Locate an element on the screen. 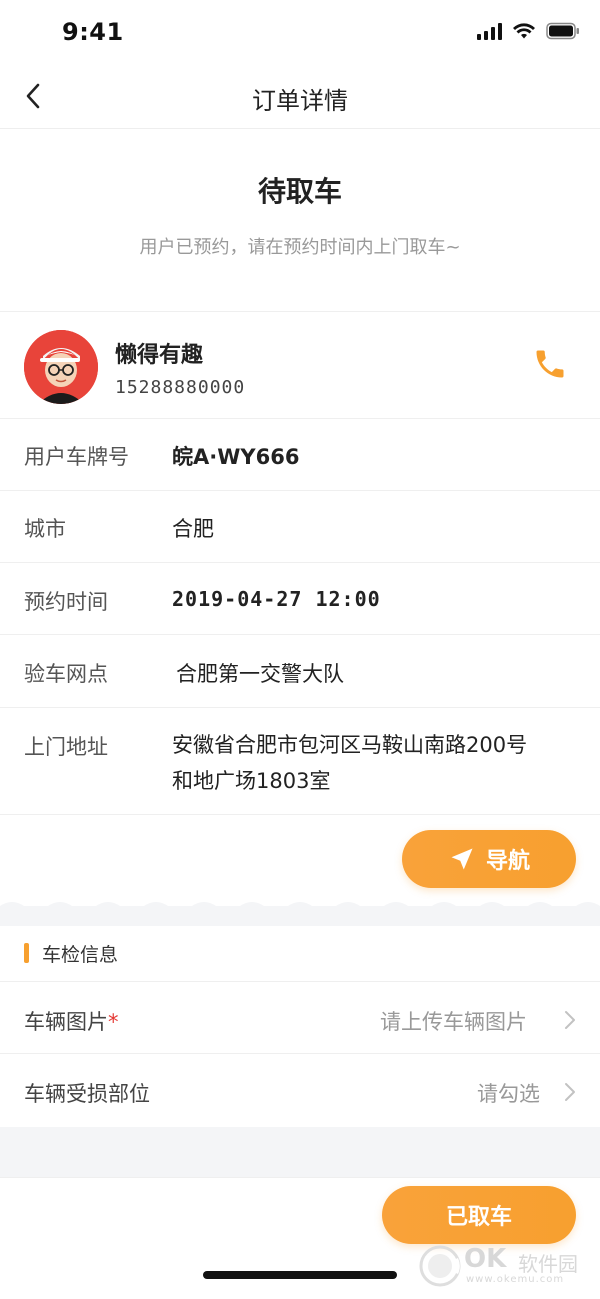 This screenshot has width=600, height=1299. home-indicator is located at coordinates (300, 1275).